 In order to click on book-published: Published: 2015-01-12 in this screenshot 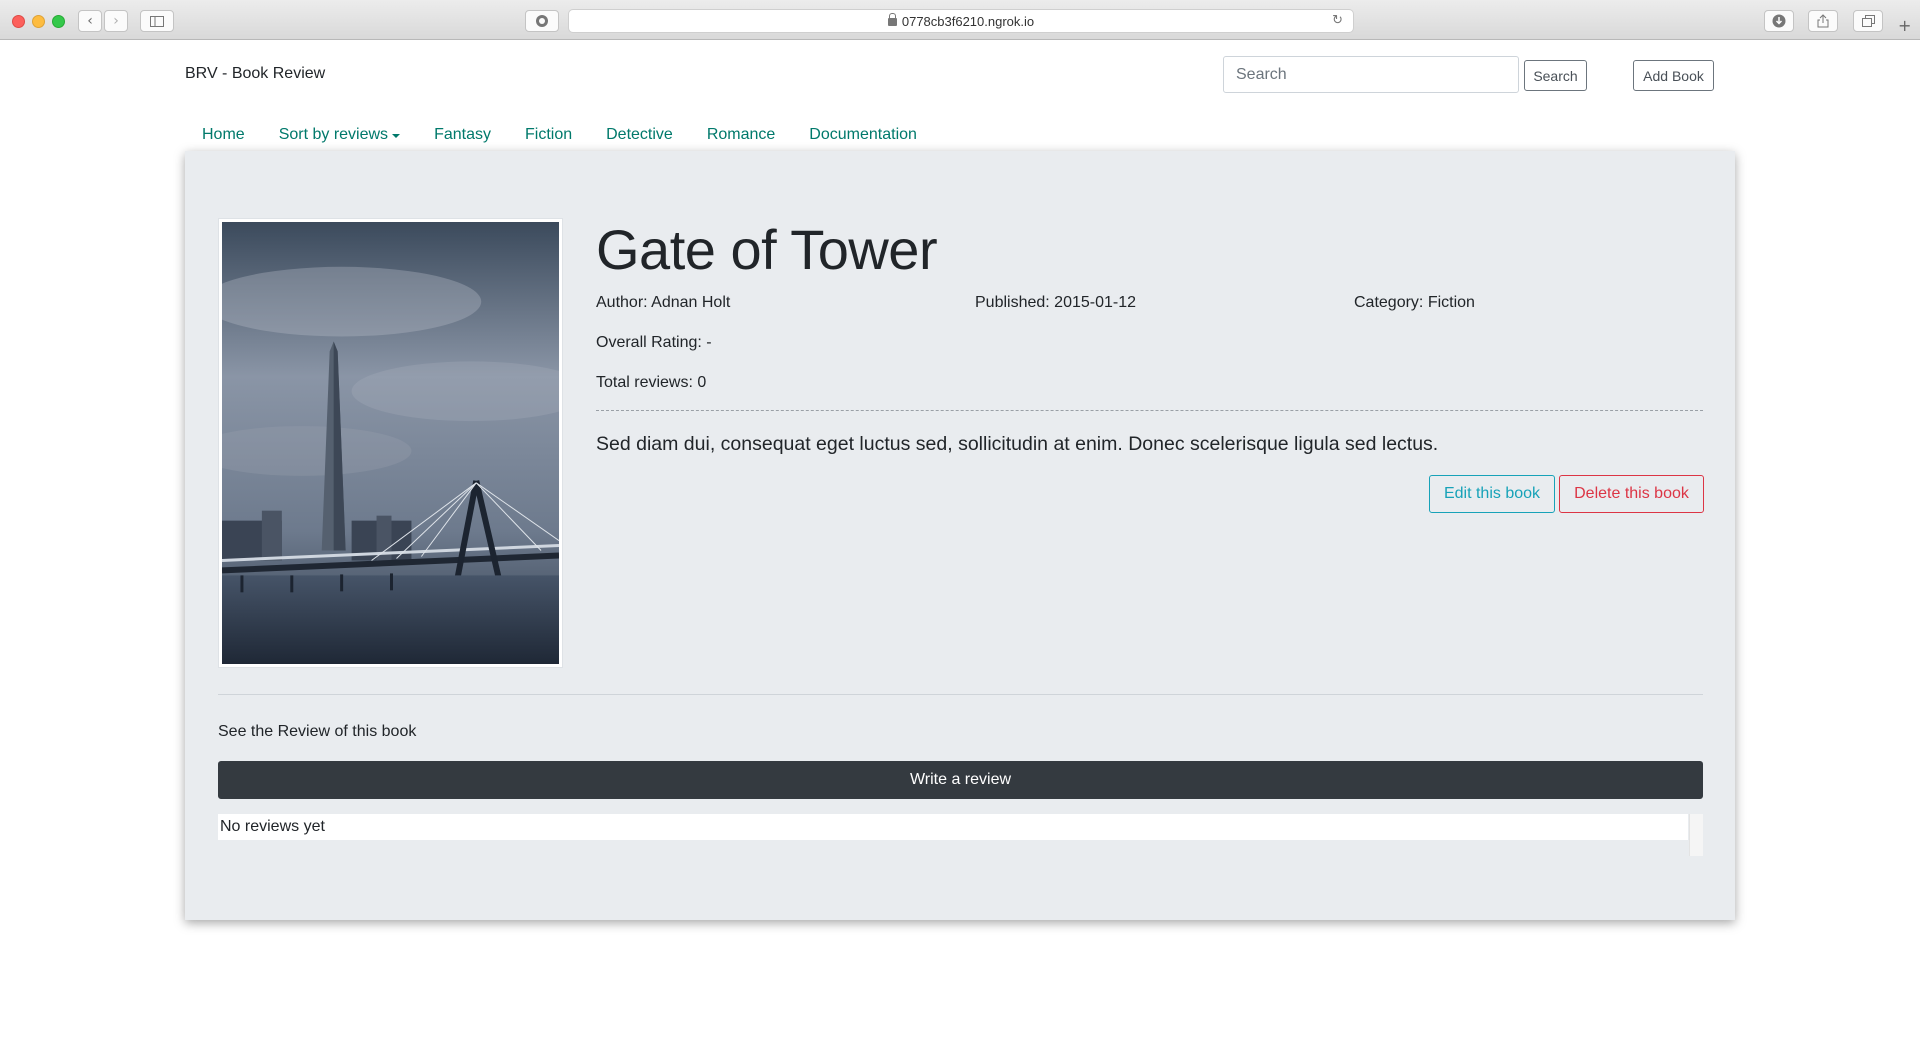, I will do `click(1056, 302)`.